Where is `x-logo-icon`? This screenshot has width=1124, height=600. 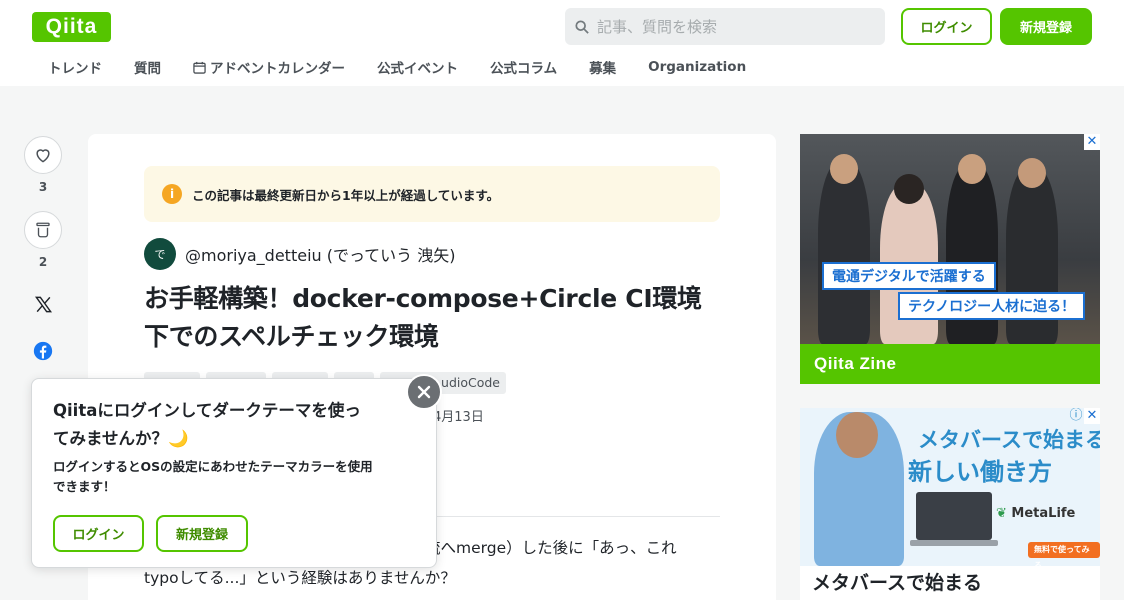 x-logo-icon is located at coordinates (43, 304).